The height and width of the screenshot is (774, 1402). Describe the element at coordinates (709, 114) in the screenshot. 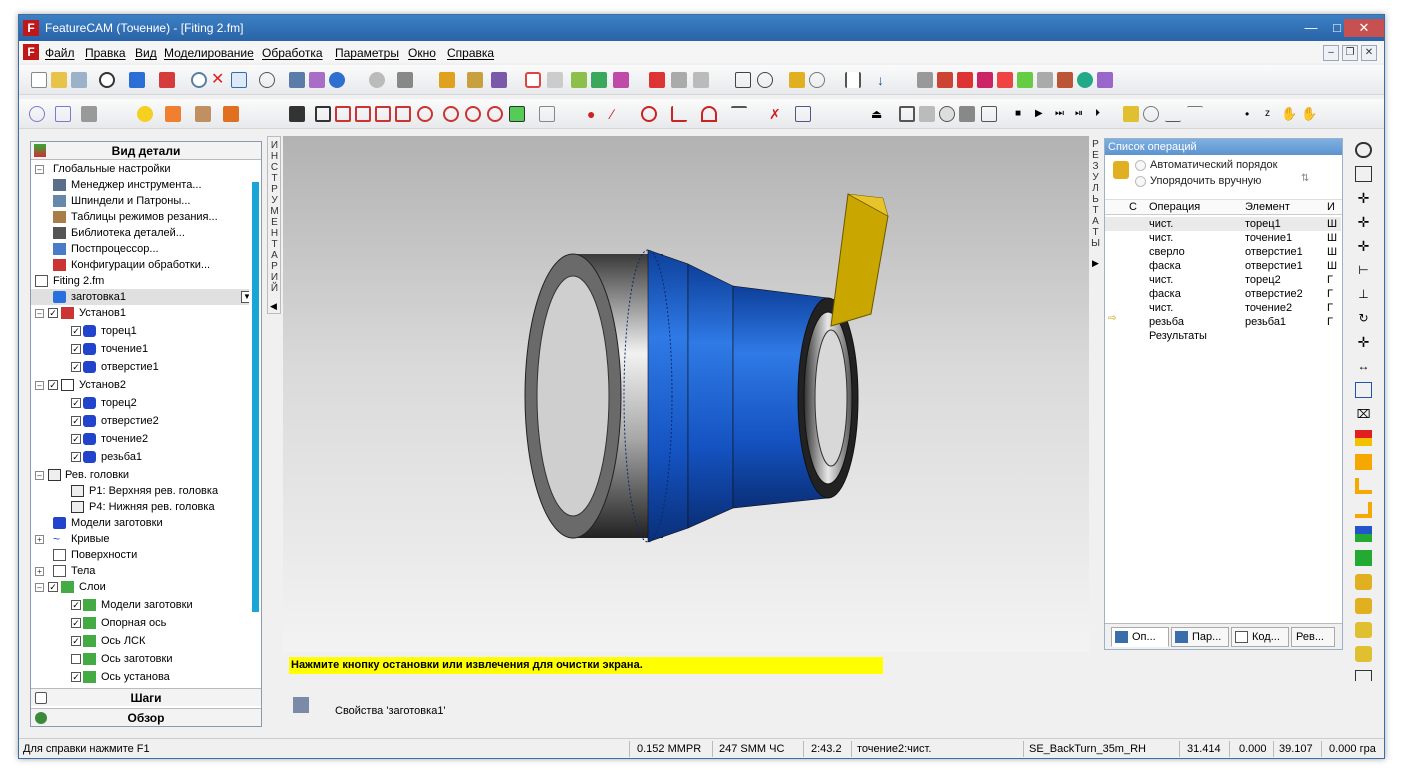

I see `arc-icon` at that location.